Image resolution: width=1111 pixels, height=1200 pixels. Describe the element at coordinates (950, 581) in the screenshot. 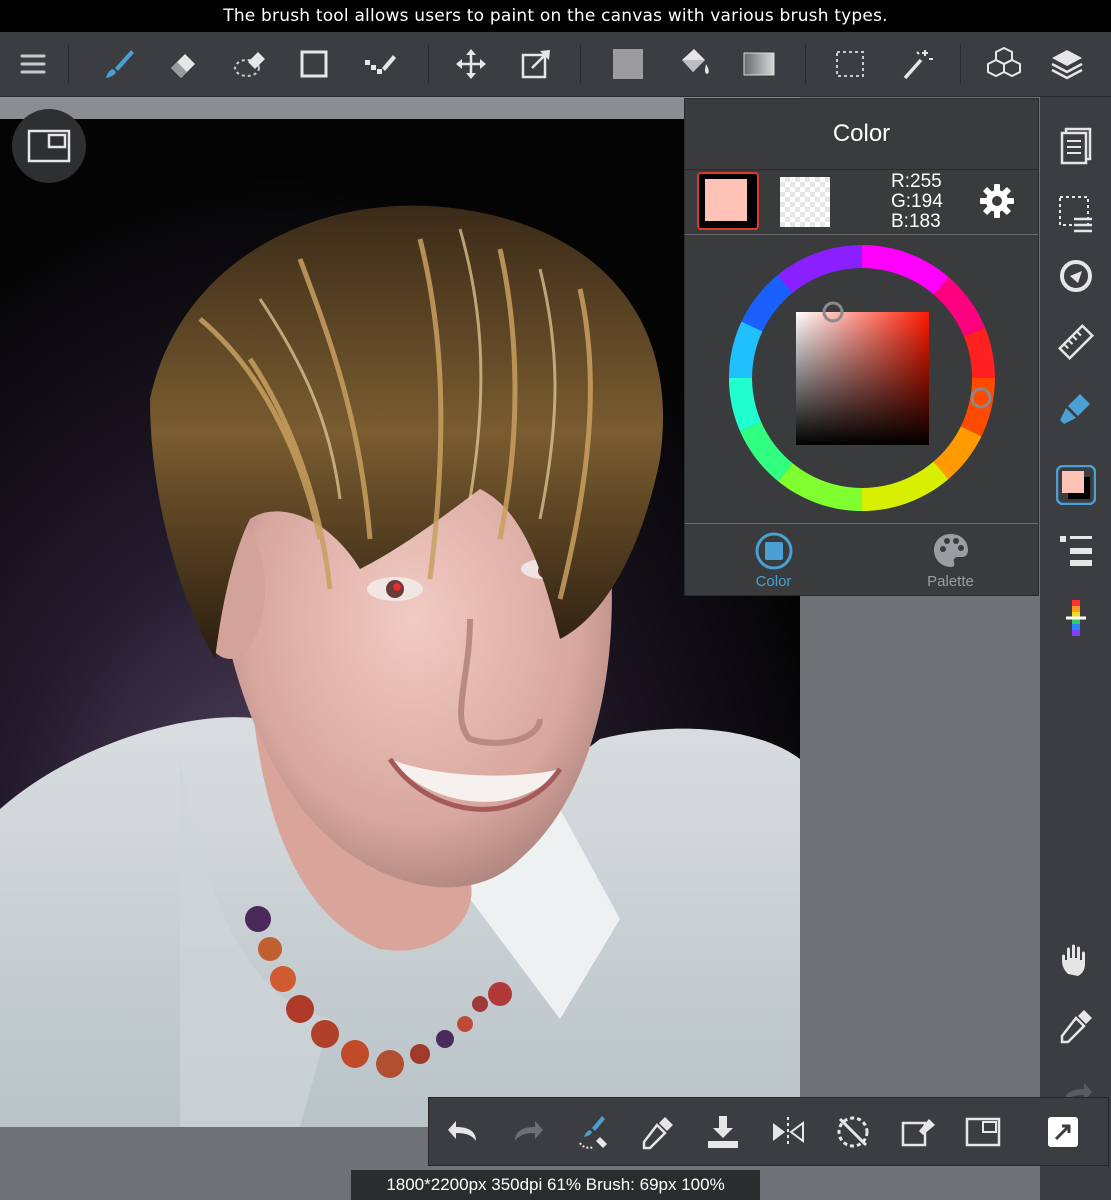

I see `tab-palette-label: Palette` at that location.